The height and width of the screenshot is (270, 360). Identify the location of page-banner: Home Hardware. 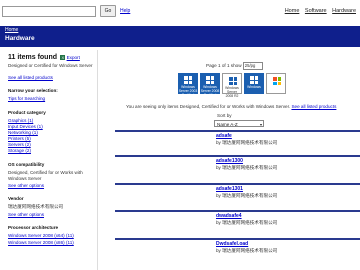
(180, 36).